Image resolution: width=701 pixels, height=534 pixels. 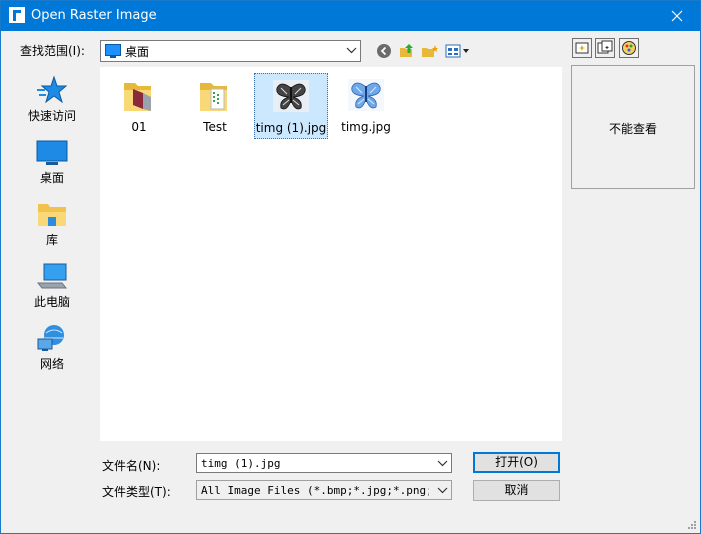 What do you see at coordinates (137, 52) in the screenshot?
I see `look-in-value: 桌面` at bounding box center [137, 52].